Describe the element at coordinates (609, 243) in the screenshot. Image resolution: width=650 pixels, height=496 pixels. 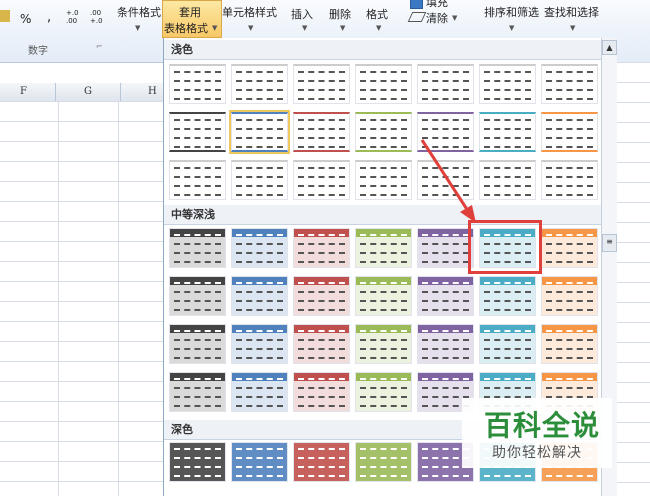
I see `scroll-thumb: ≡` at that location.